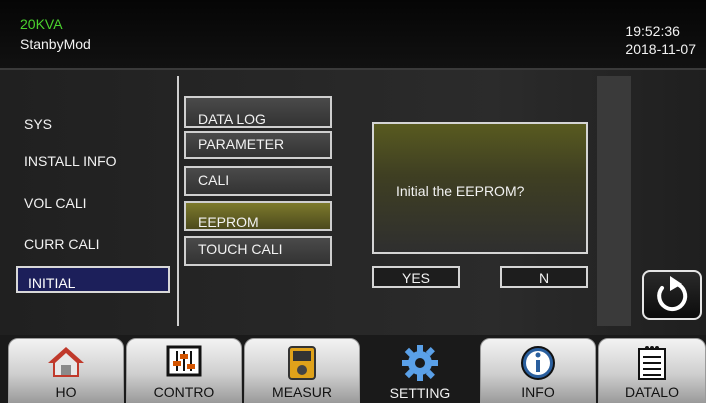 This screenshot has width=706, height=403. I want to click on tab-setting-label: SETTING, so click(420, 393).